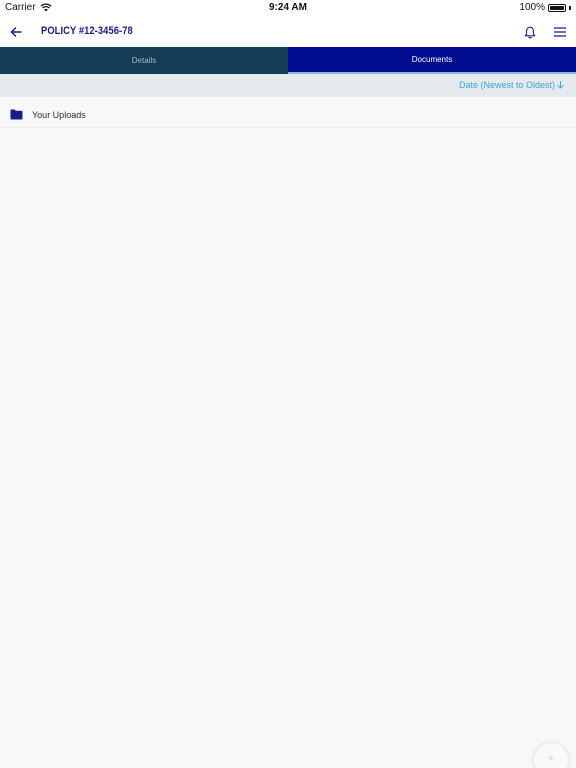 This screenshot has height=768, width=576. I want to click on status-bar: Carrier 9:24 AM 100%, so click(288, 8).